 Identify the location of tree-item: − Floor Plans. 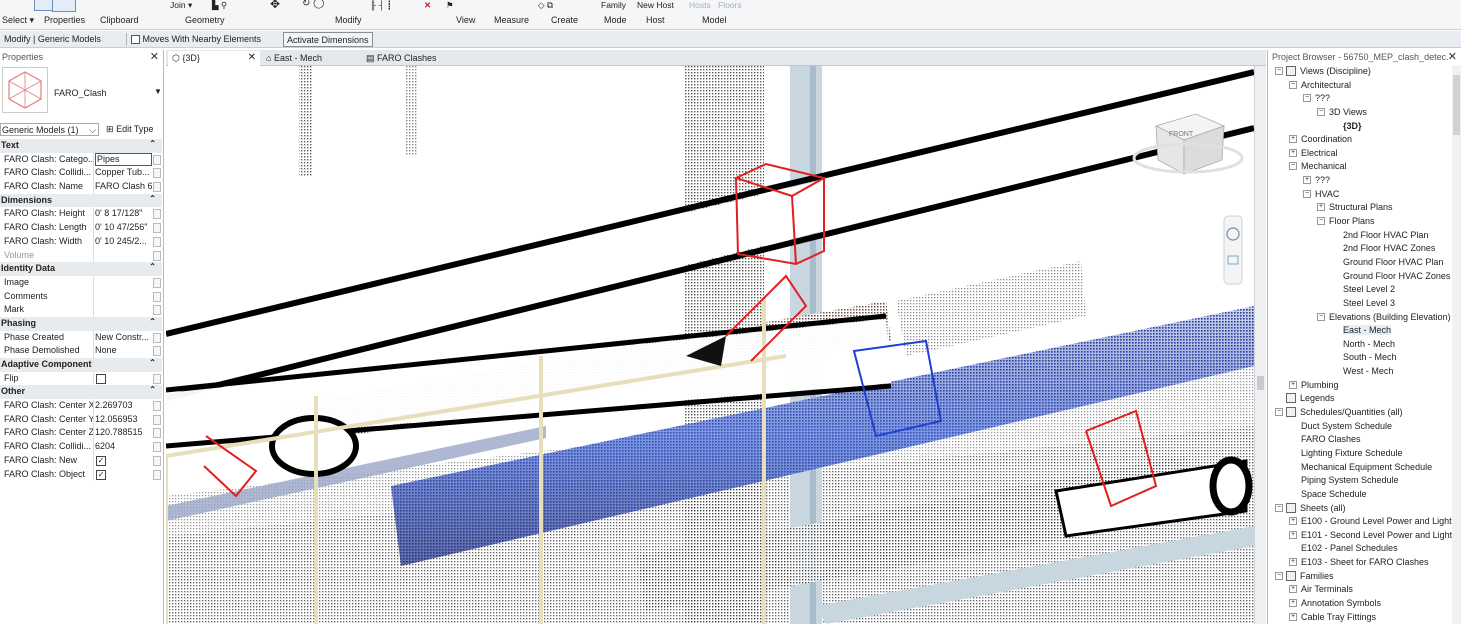
(1364, 222).